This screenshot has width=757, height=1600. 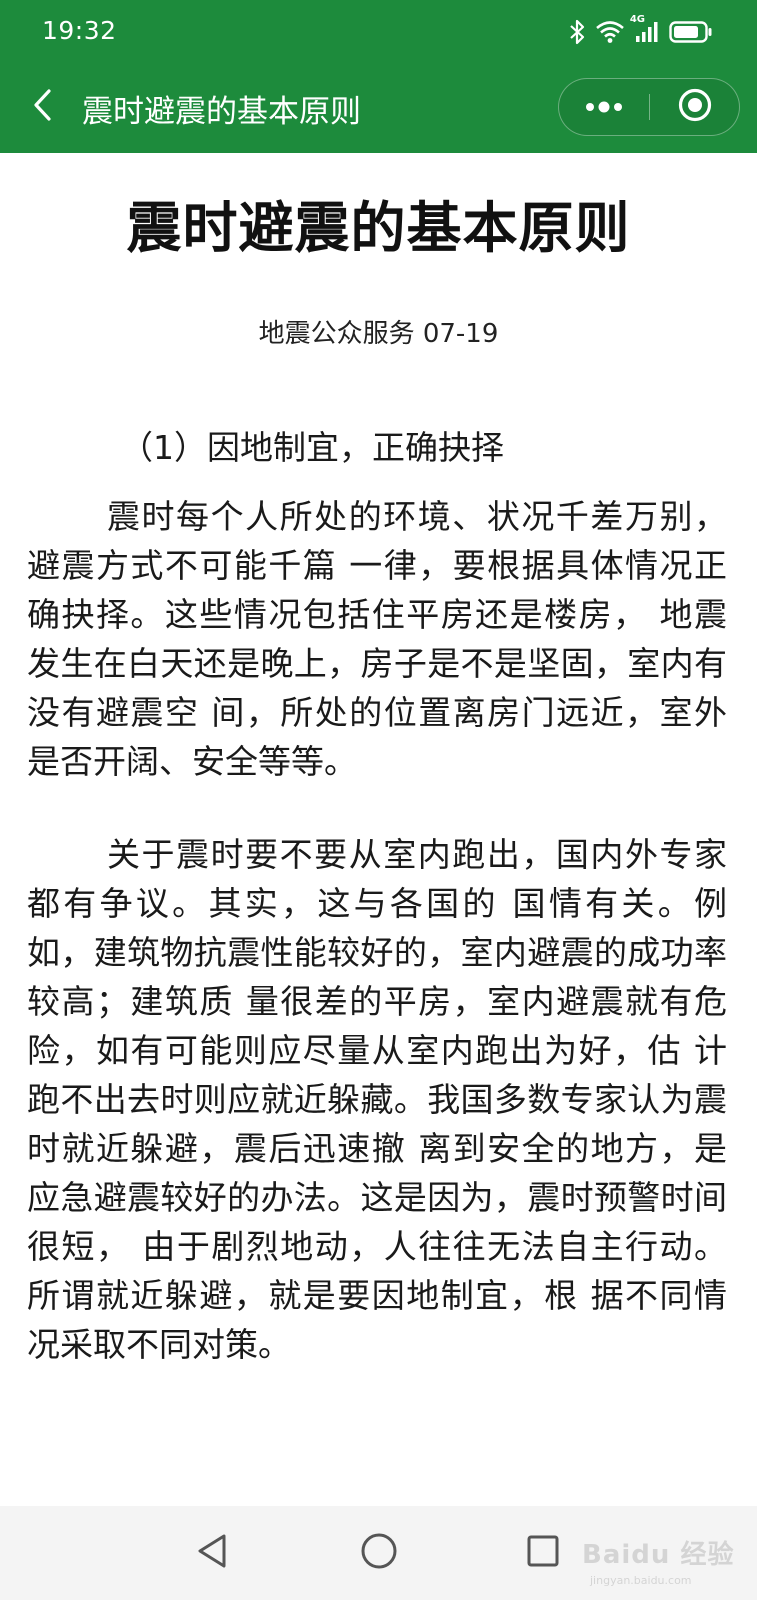 I want to click on app-header: 震时避震的基本原则, so click(x=378, y=108).